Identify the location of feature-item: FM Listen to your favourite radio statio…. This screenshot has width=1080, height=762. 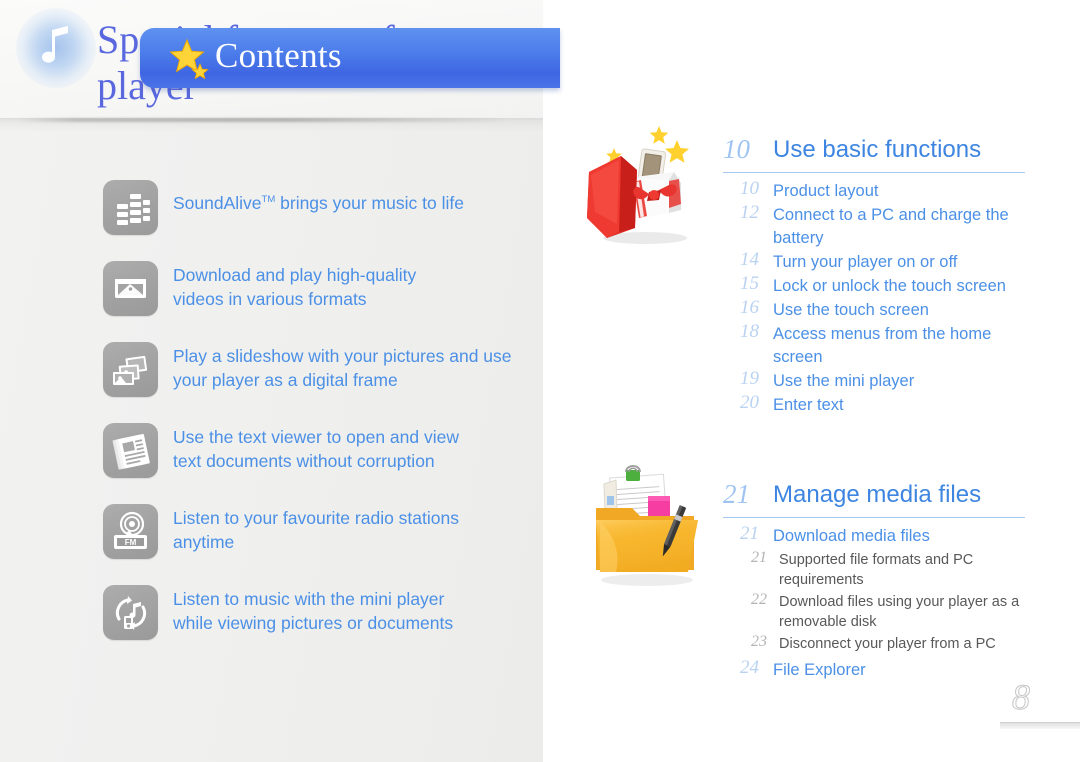
(271, 544).